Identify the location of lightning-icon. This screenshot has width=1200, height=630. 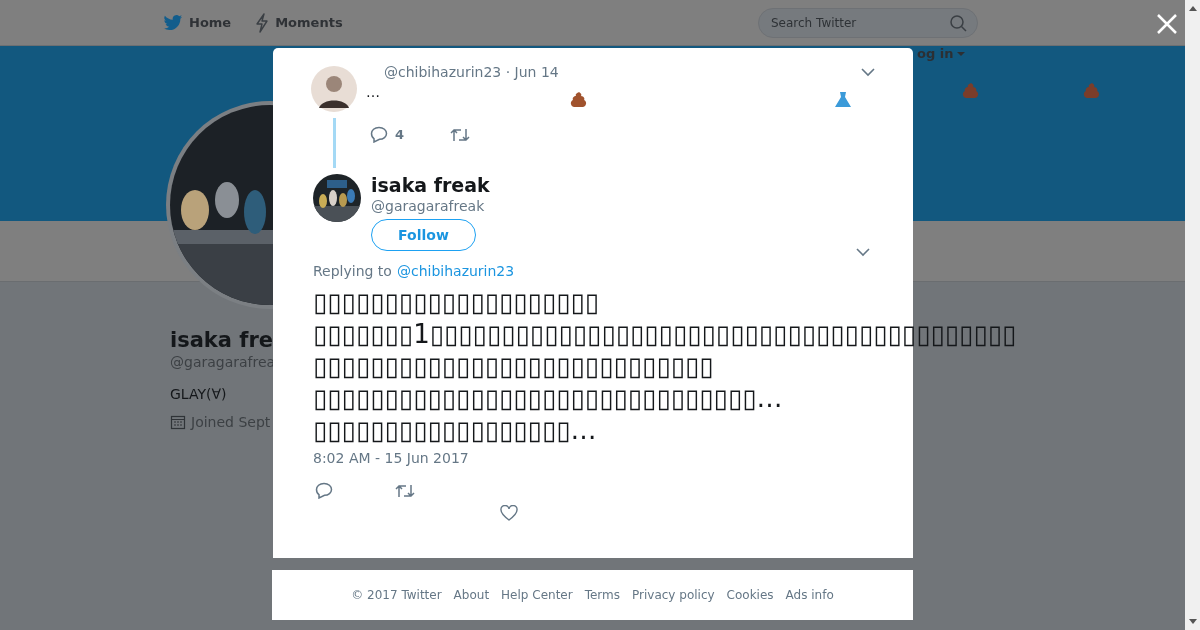
(262, 22).